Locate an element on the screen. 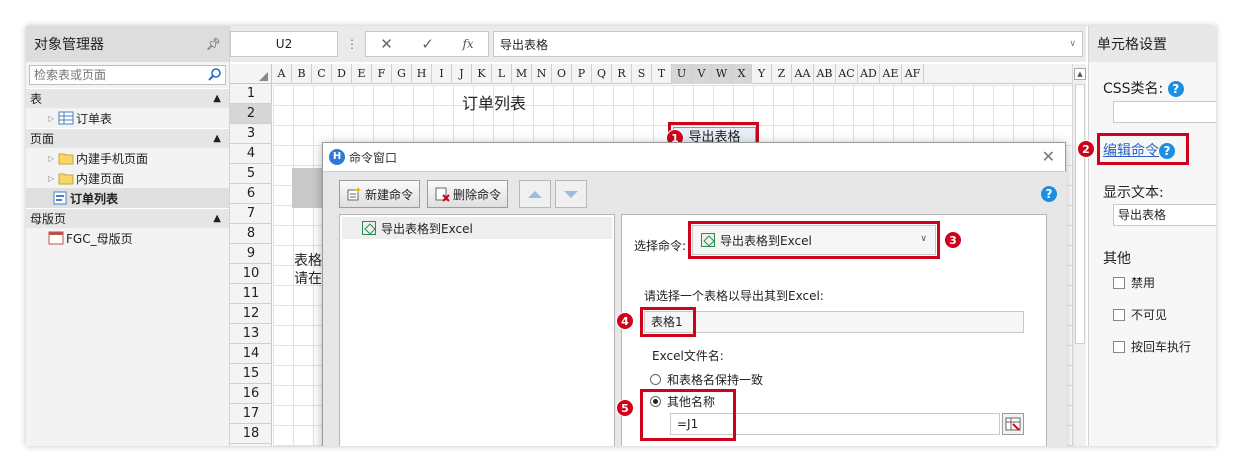 The height and width of the screenshot is (472, 1242). list-item: 导出表格到Excel is located at coordinates (477, 228).